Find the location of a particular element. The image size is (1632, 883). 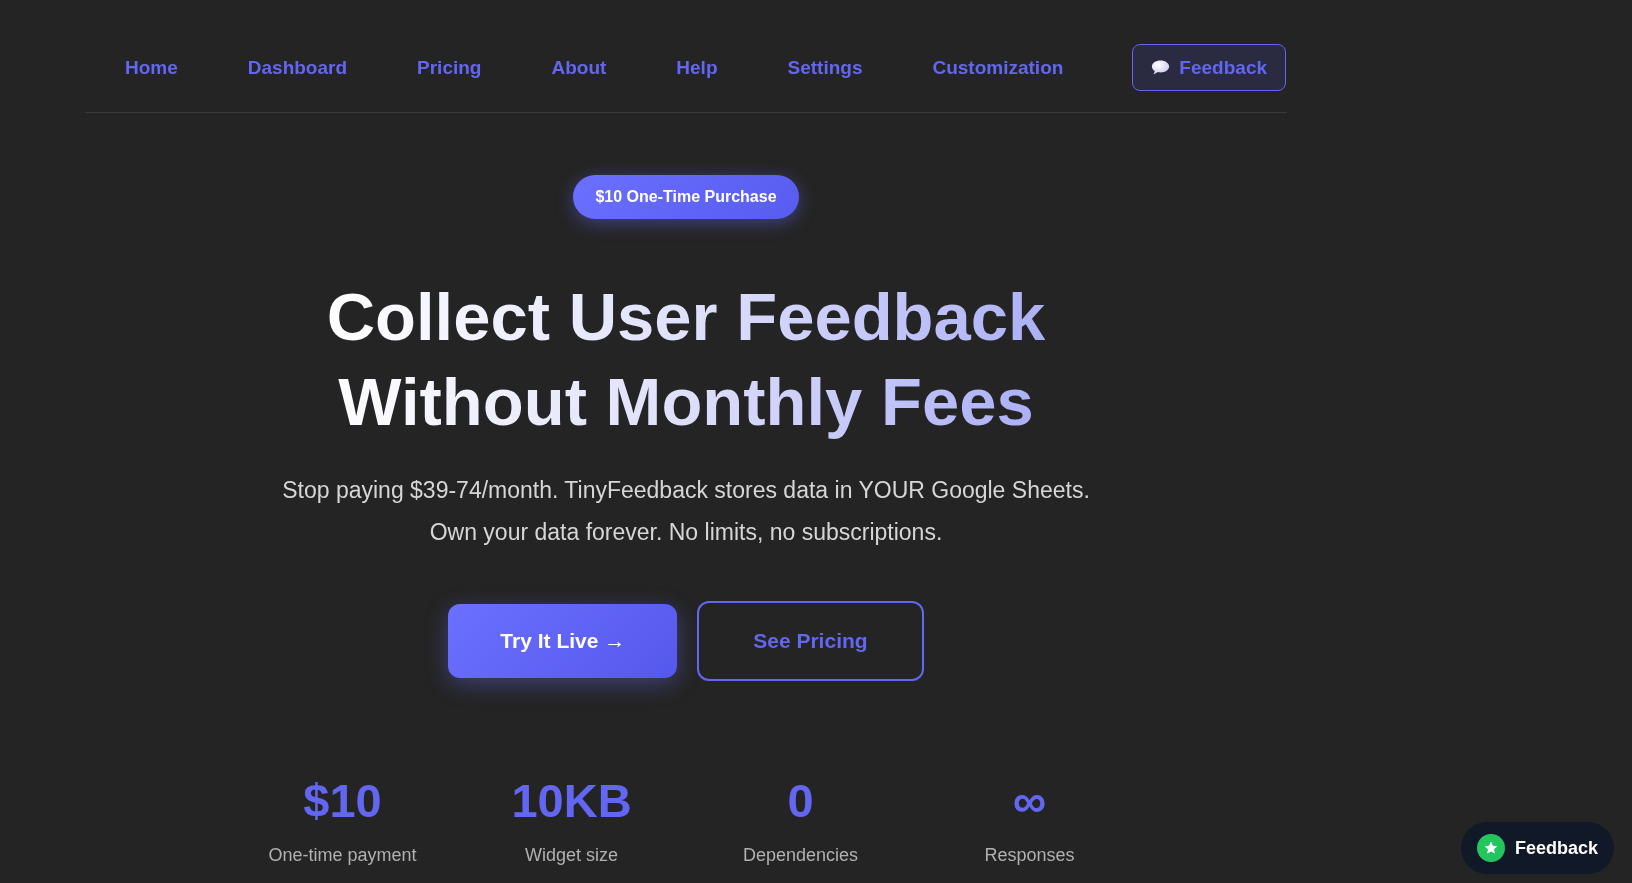

floating-feedback-button: Feedback is located at coordinates (1537, 848).